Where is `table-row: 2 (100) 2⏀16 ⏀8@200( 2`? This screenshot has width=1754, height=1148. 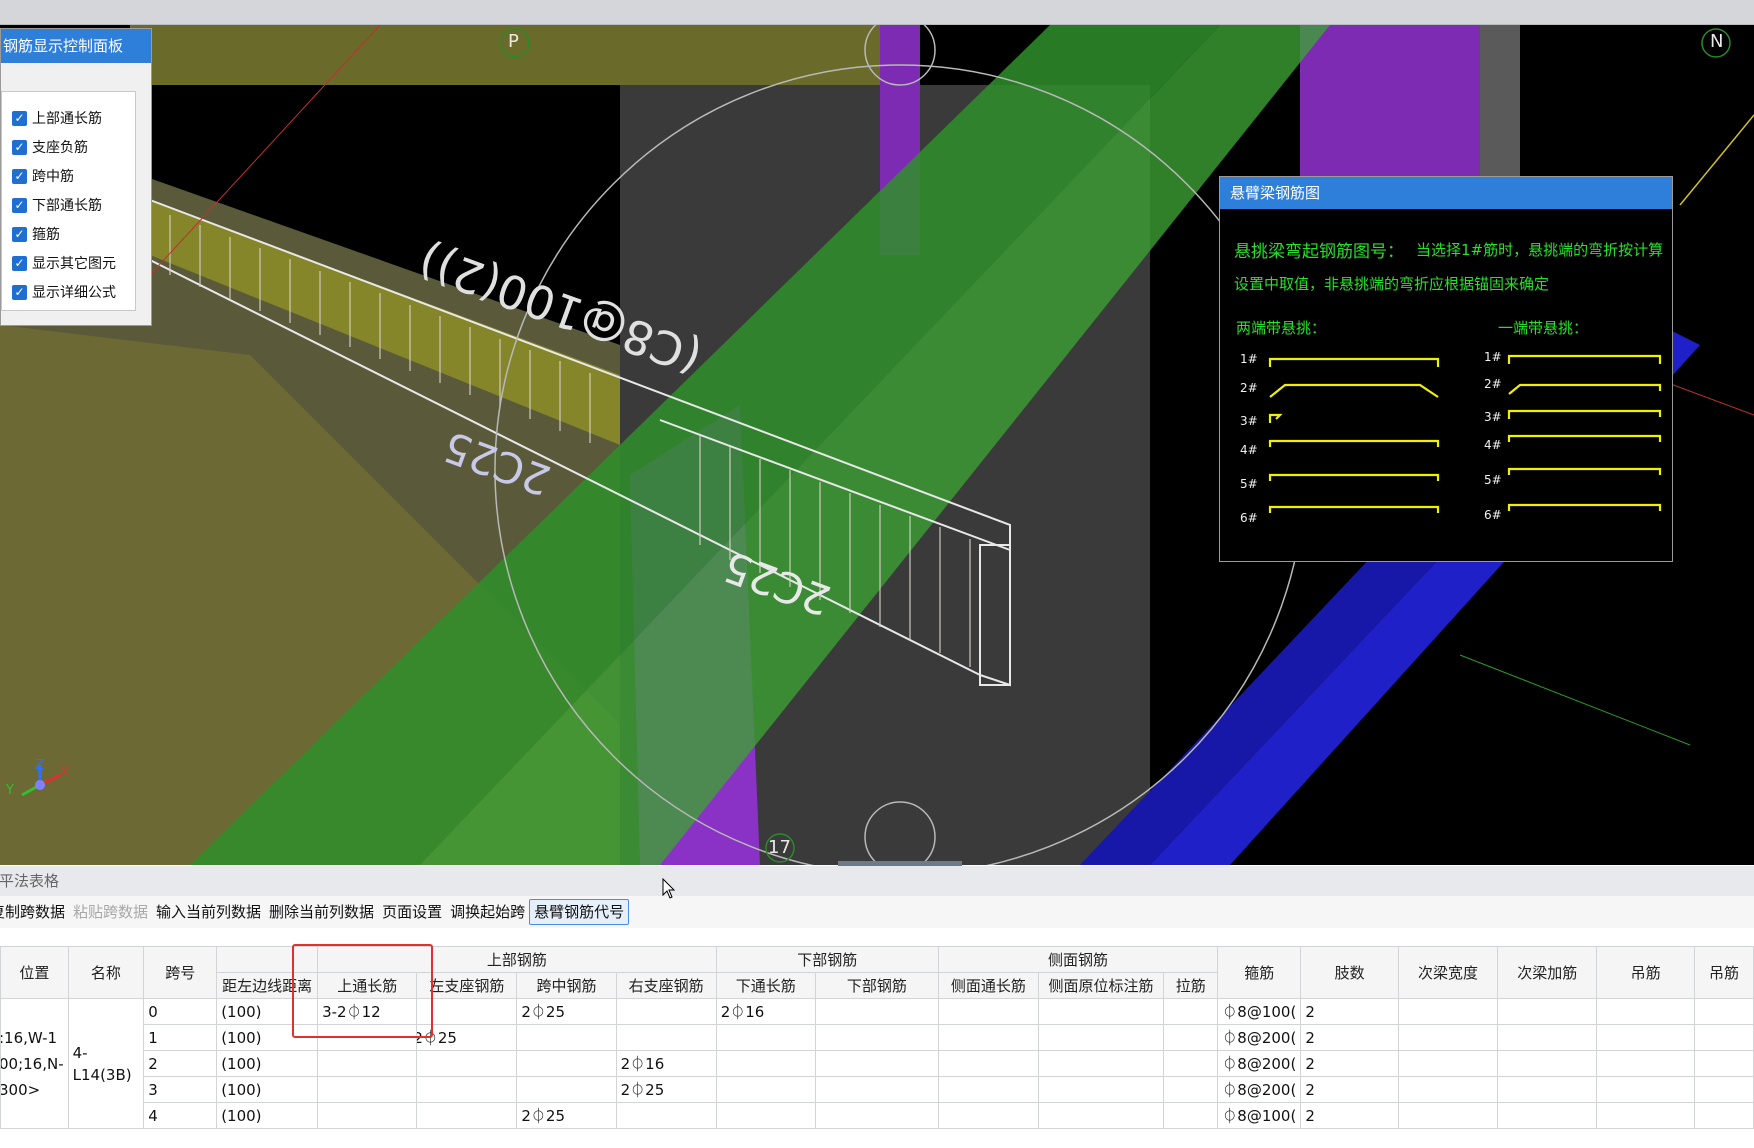
table-row: 2 (100) 2⏀16 ⏀8@200( 2 is located at coordinates (877, 1063).